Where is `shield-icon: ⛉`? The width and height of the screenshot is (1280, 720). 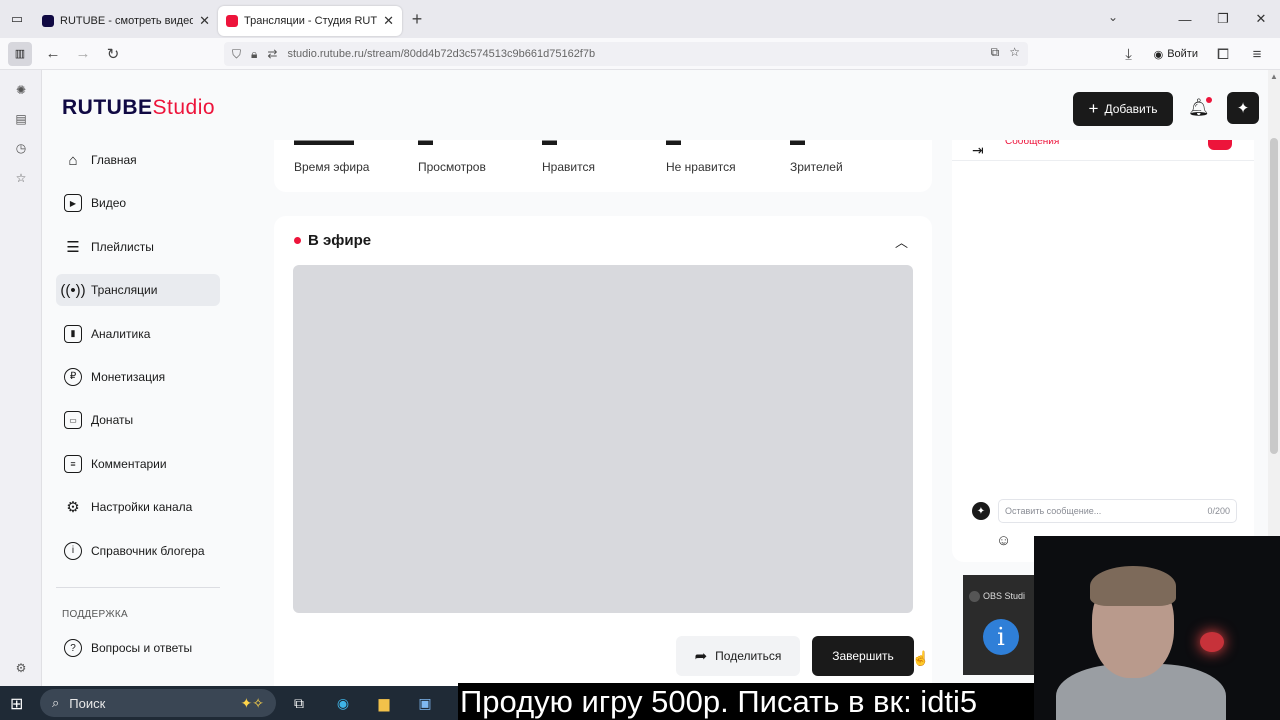 shield-icon: ⛉ is located at coordinates (236, 54).